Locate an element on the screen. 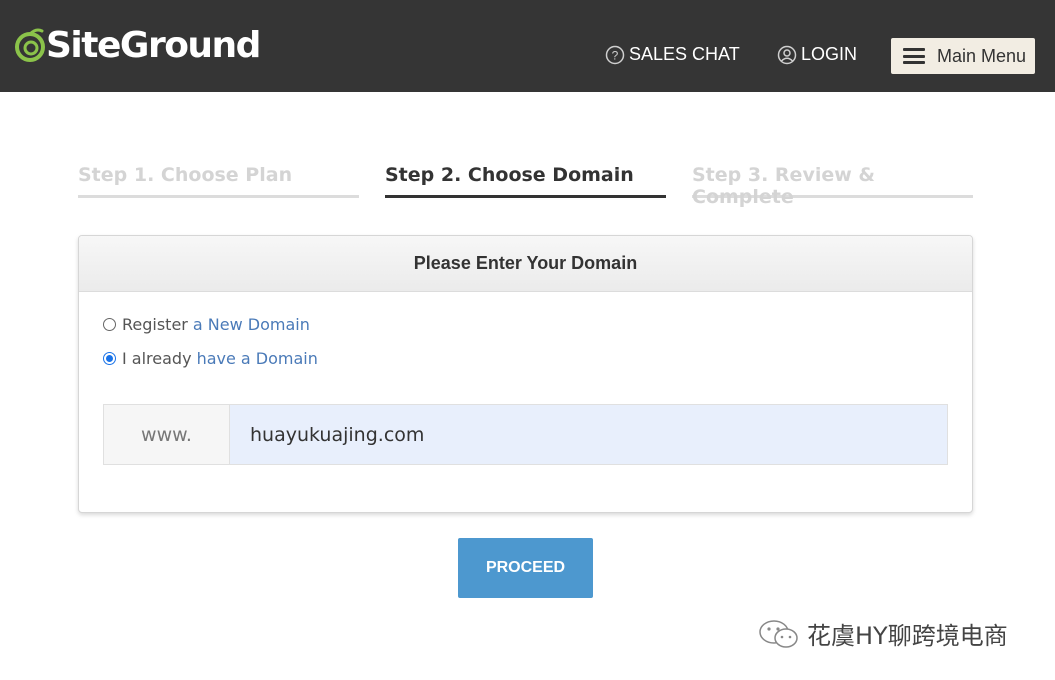  wechat-icon is located at coordinates (778, 633).